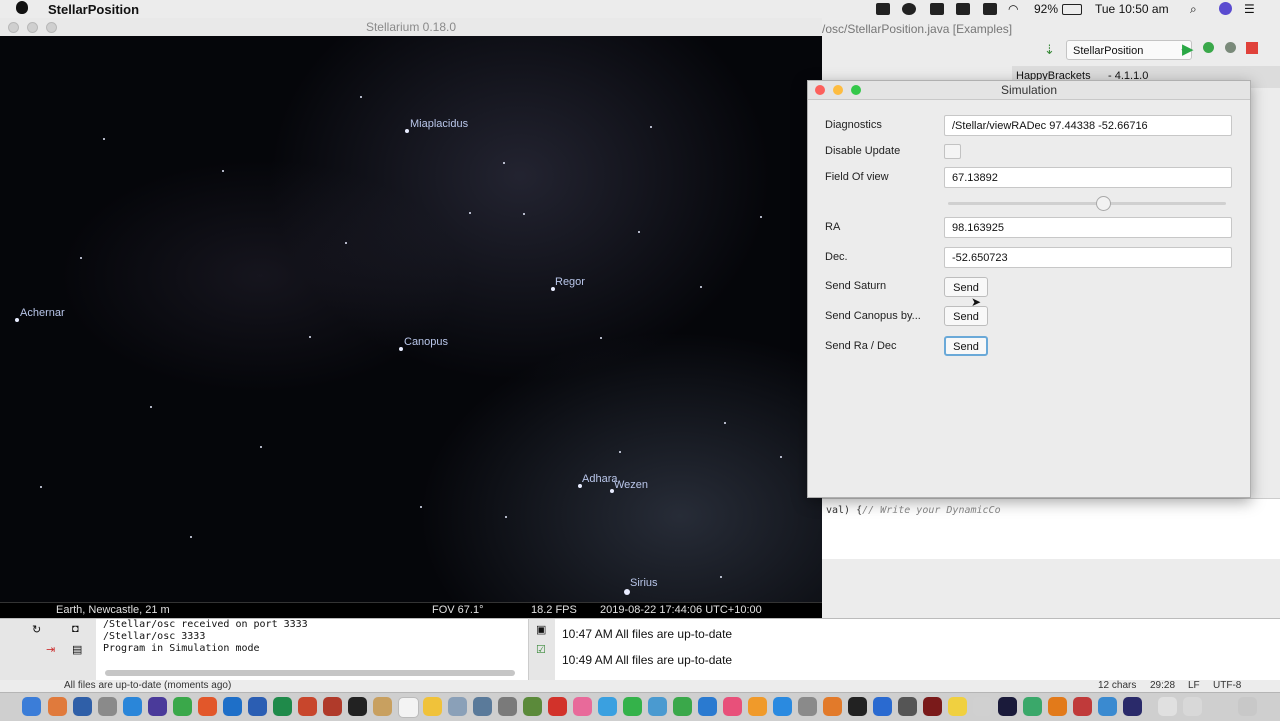  I want to click on outlook-icon, so click(232, 706).